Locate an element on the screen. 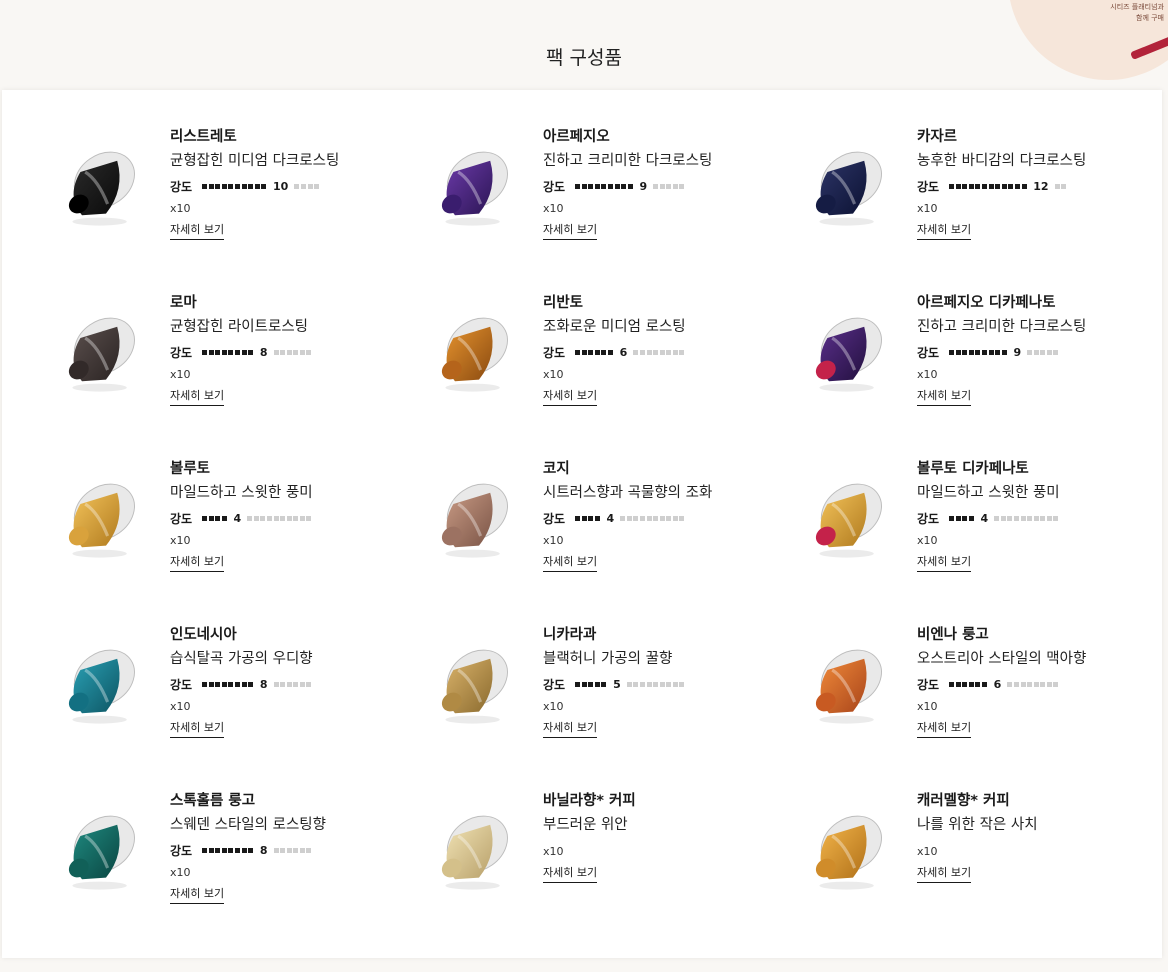 This screenshot has height=972, width=1168. product-quantity: x10 is located at coordinates (553, 208).